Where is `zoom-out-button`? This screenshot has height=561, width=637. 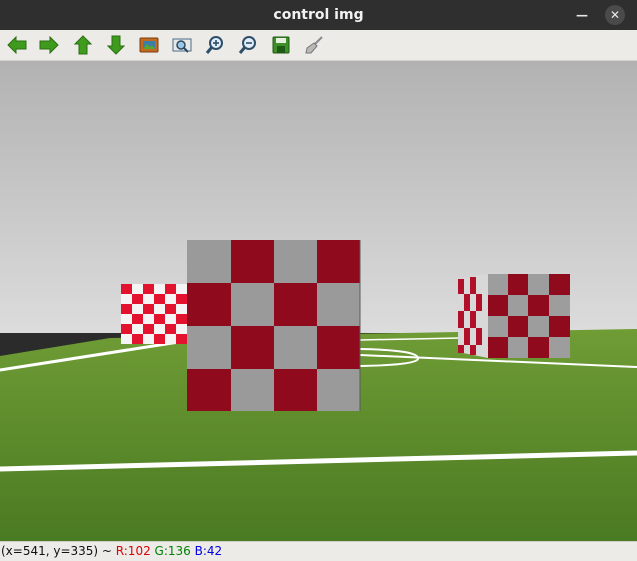
zoom-out-button is located at coordinates (248, 45).